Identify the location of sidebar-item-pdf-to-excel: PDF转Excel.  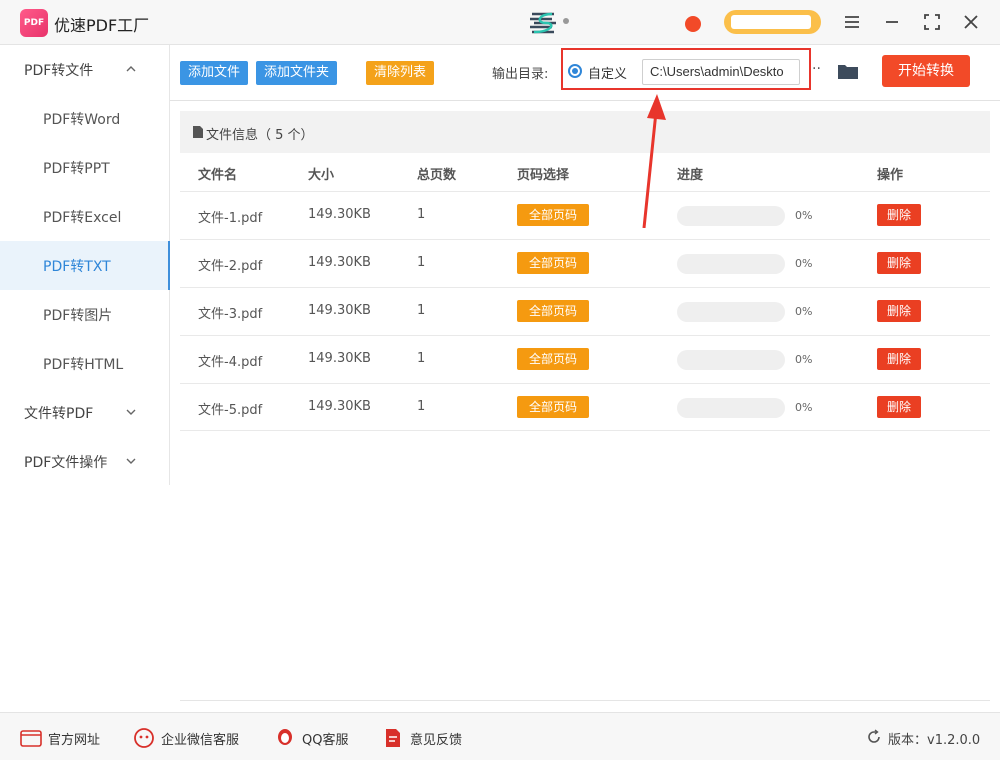
(85, 216).